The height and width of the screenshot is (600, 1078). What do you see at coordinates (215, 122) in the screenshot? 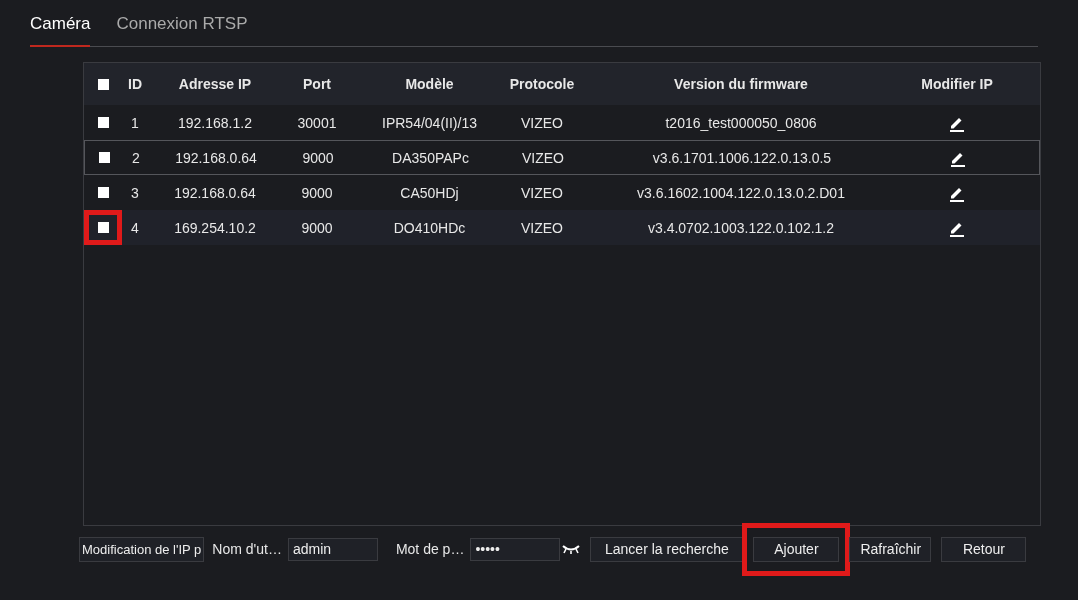
I see `table-cell: 192.168.1.2` at bounding box center [215, 122].